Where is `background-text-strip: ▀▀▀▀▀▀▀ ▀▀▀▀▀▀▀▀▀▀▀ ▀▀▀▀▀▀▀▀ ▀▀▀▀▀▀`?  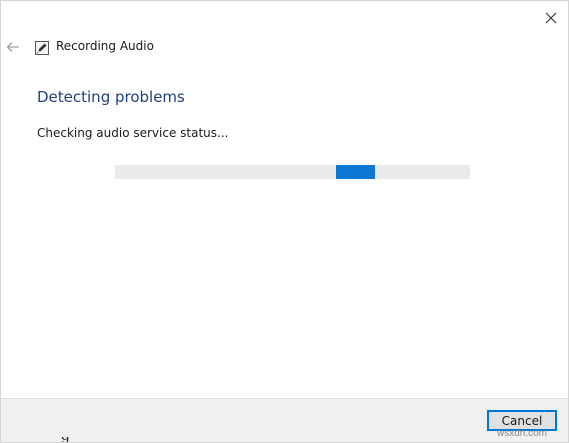 background-text-strip: ▀▀▀▀▀▀▀ ▀▀▀▀▀▀▀▀▀▀▀ ▀▀▀▀▀▀▀▀ ▀▀▀▀▀▀ is located at coordinates (284, 3).